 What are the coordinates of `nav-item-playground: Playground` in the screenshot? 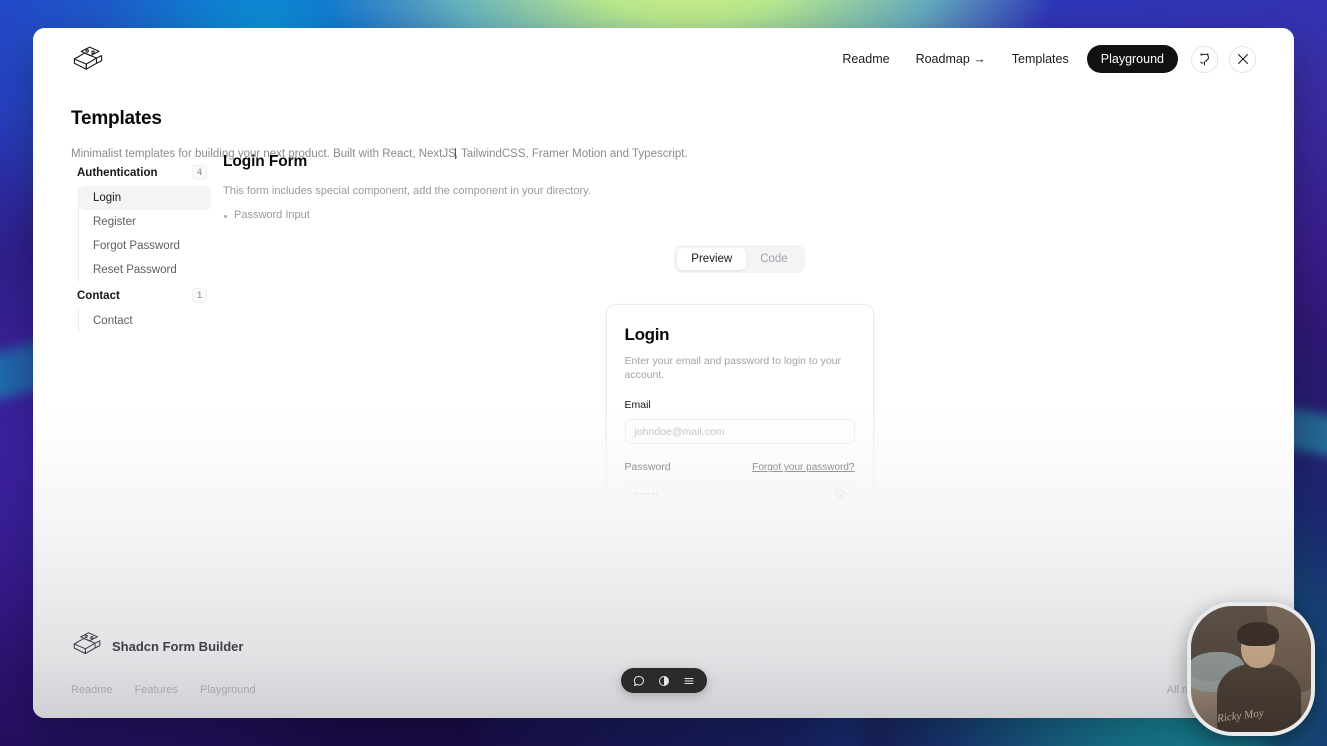 It's located at (1132, 59).